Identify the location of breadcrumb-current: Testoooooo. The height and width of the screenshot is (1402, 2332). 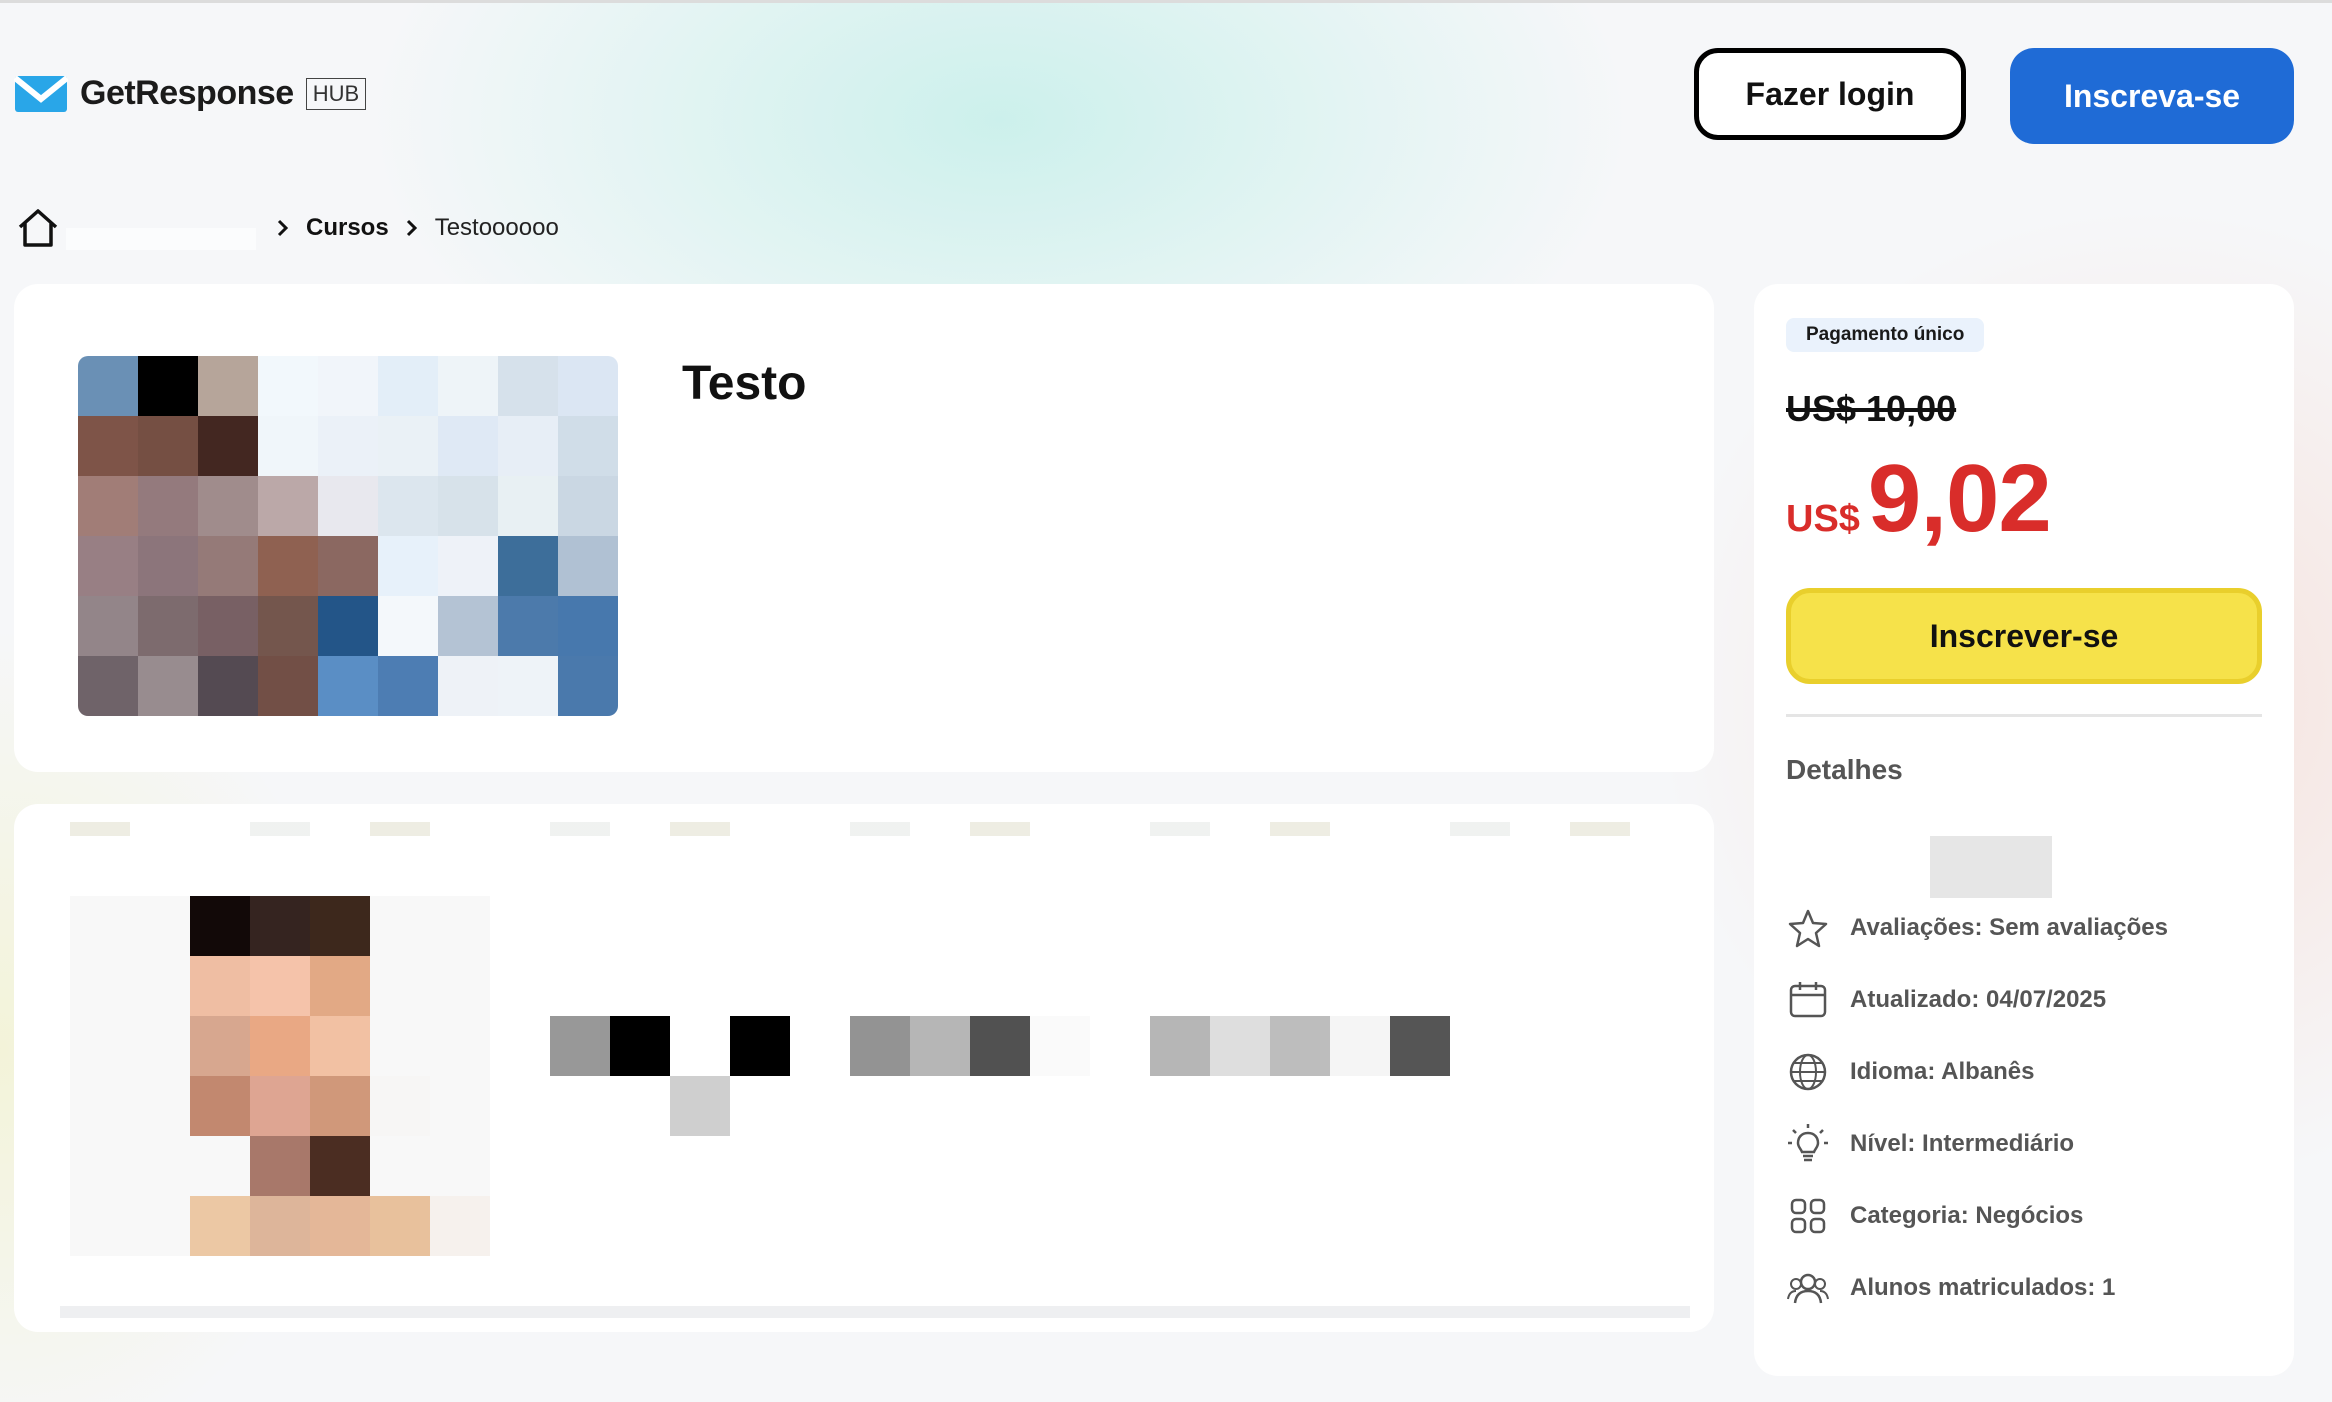
(496, 227).